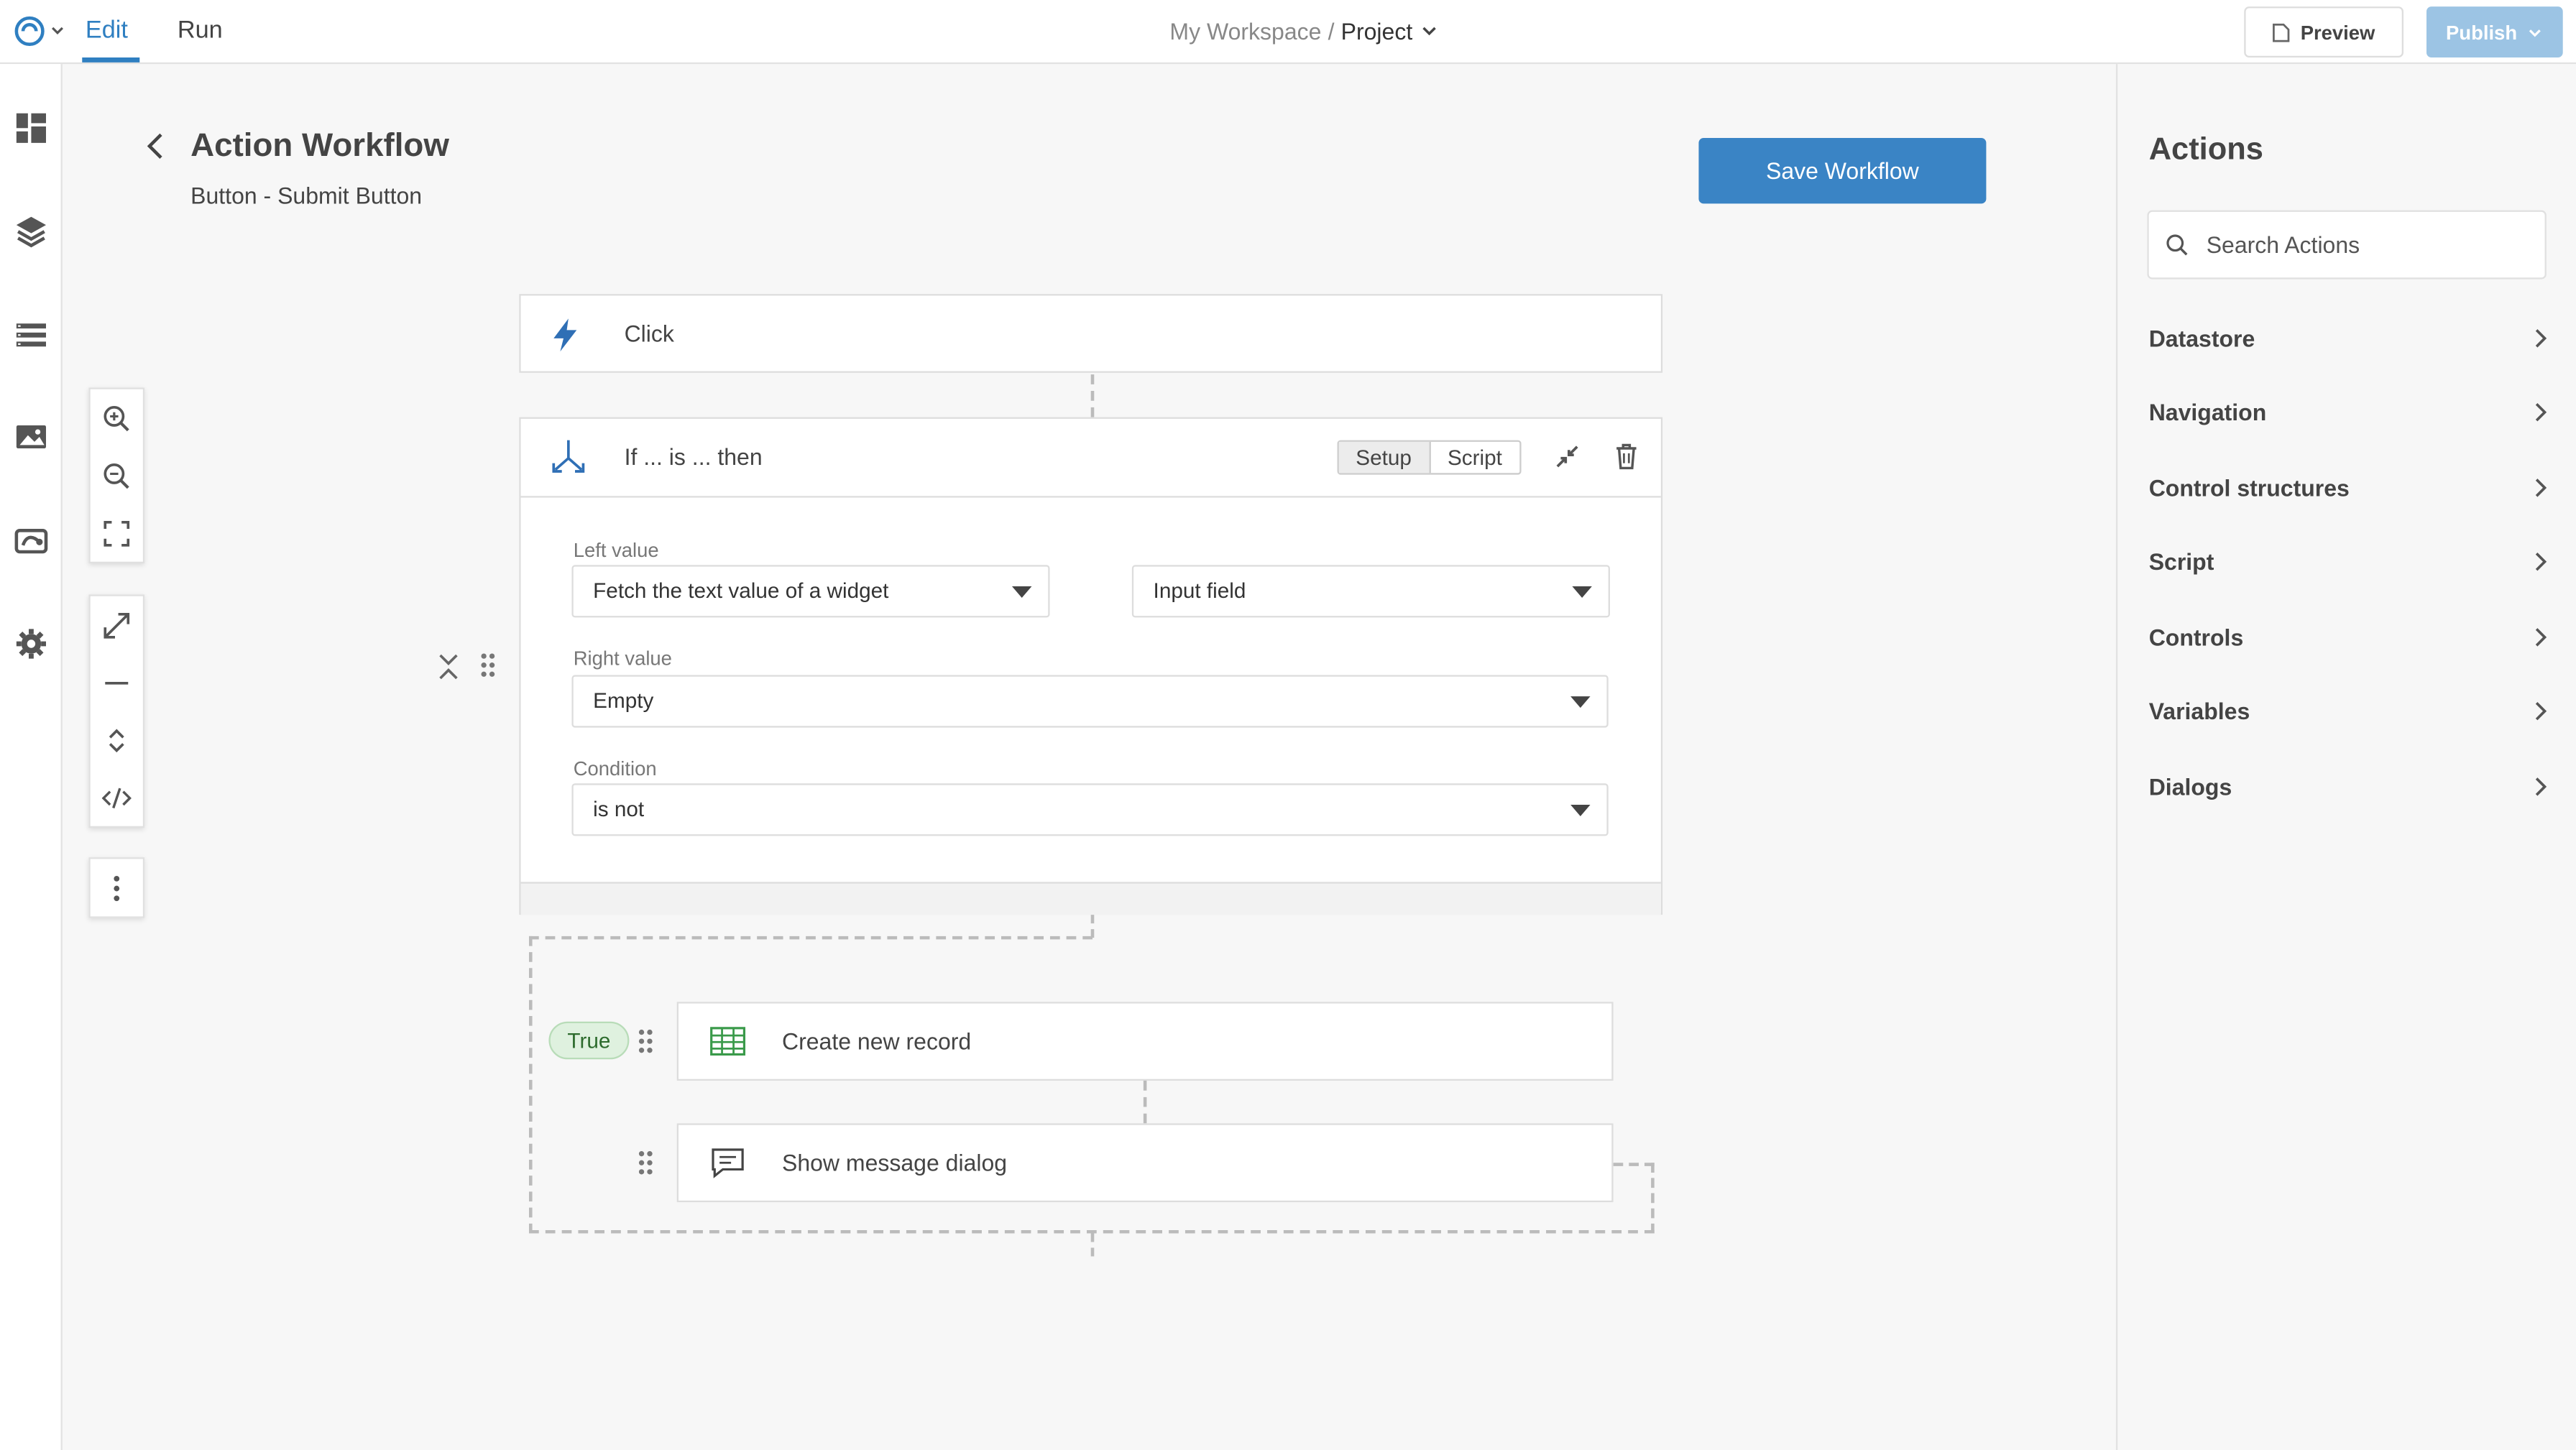 The width and height of the screenshot is (2576, 1450). I want to click on branch-outline-top, so click(810, 938).